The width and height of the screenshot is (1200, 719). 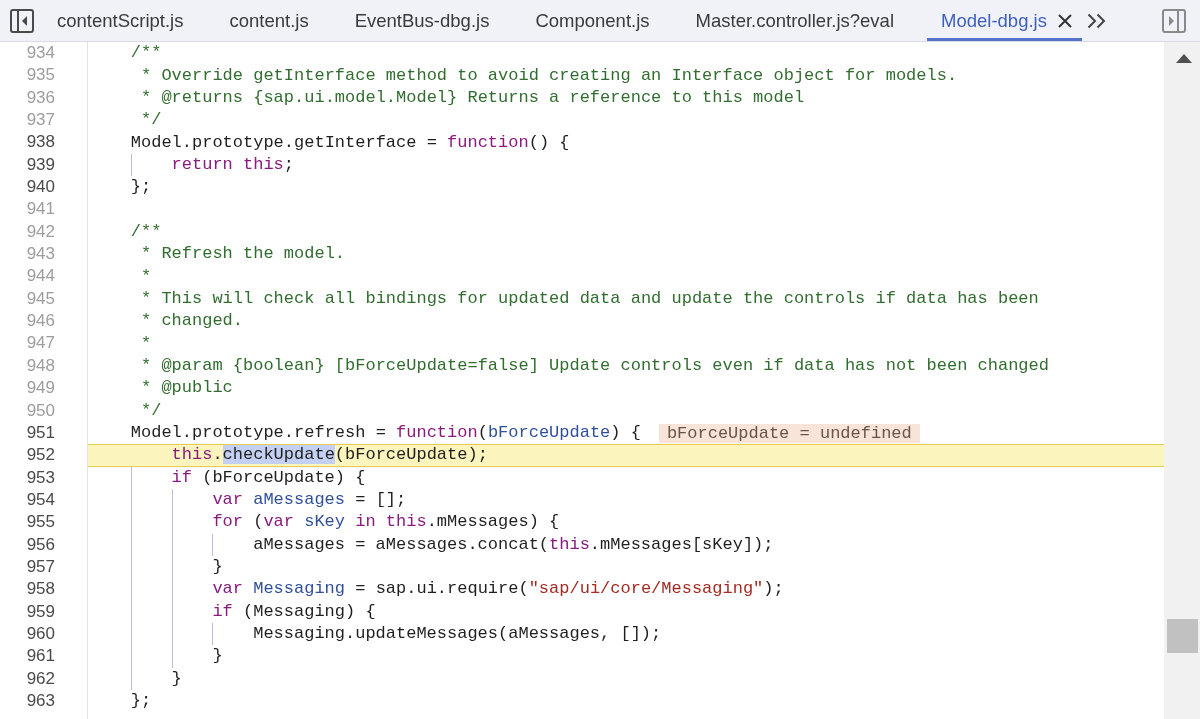 What do you see at coordinates (457, 634) in the screenshot?
I see `code-line: Messaging.updateMessages(aMessages, []);` at bounding box center [457, 634].